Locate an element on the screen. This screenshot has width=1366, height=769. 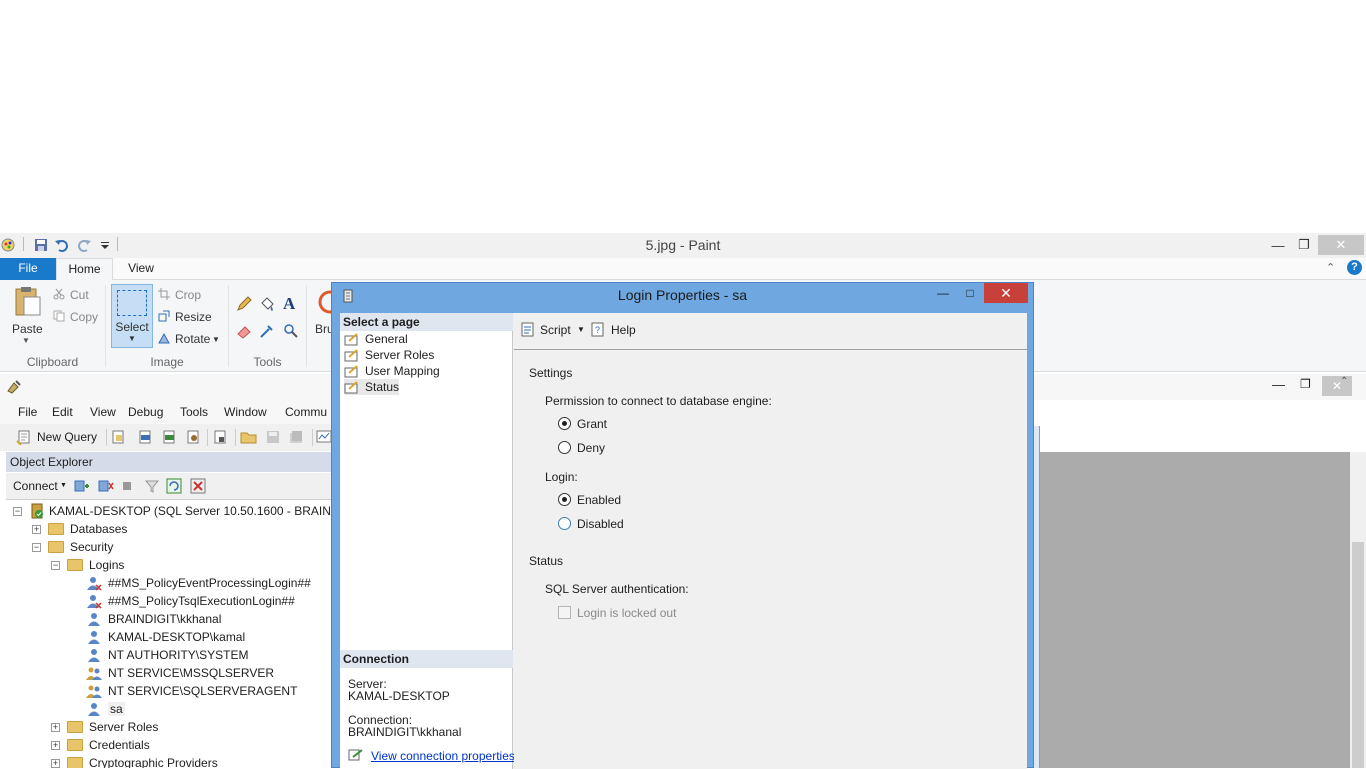
resize-icon is located at coordinates (164, 316).